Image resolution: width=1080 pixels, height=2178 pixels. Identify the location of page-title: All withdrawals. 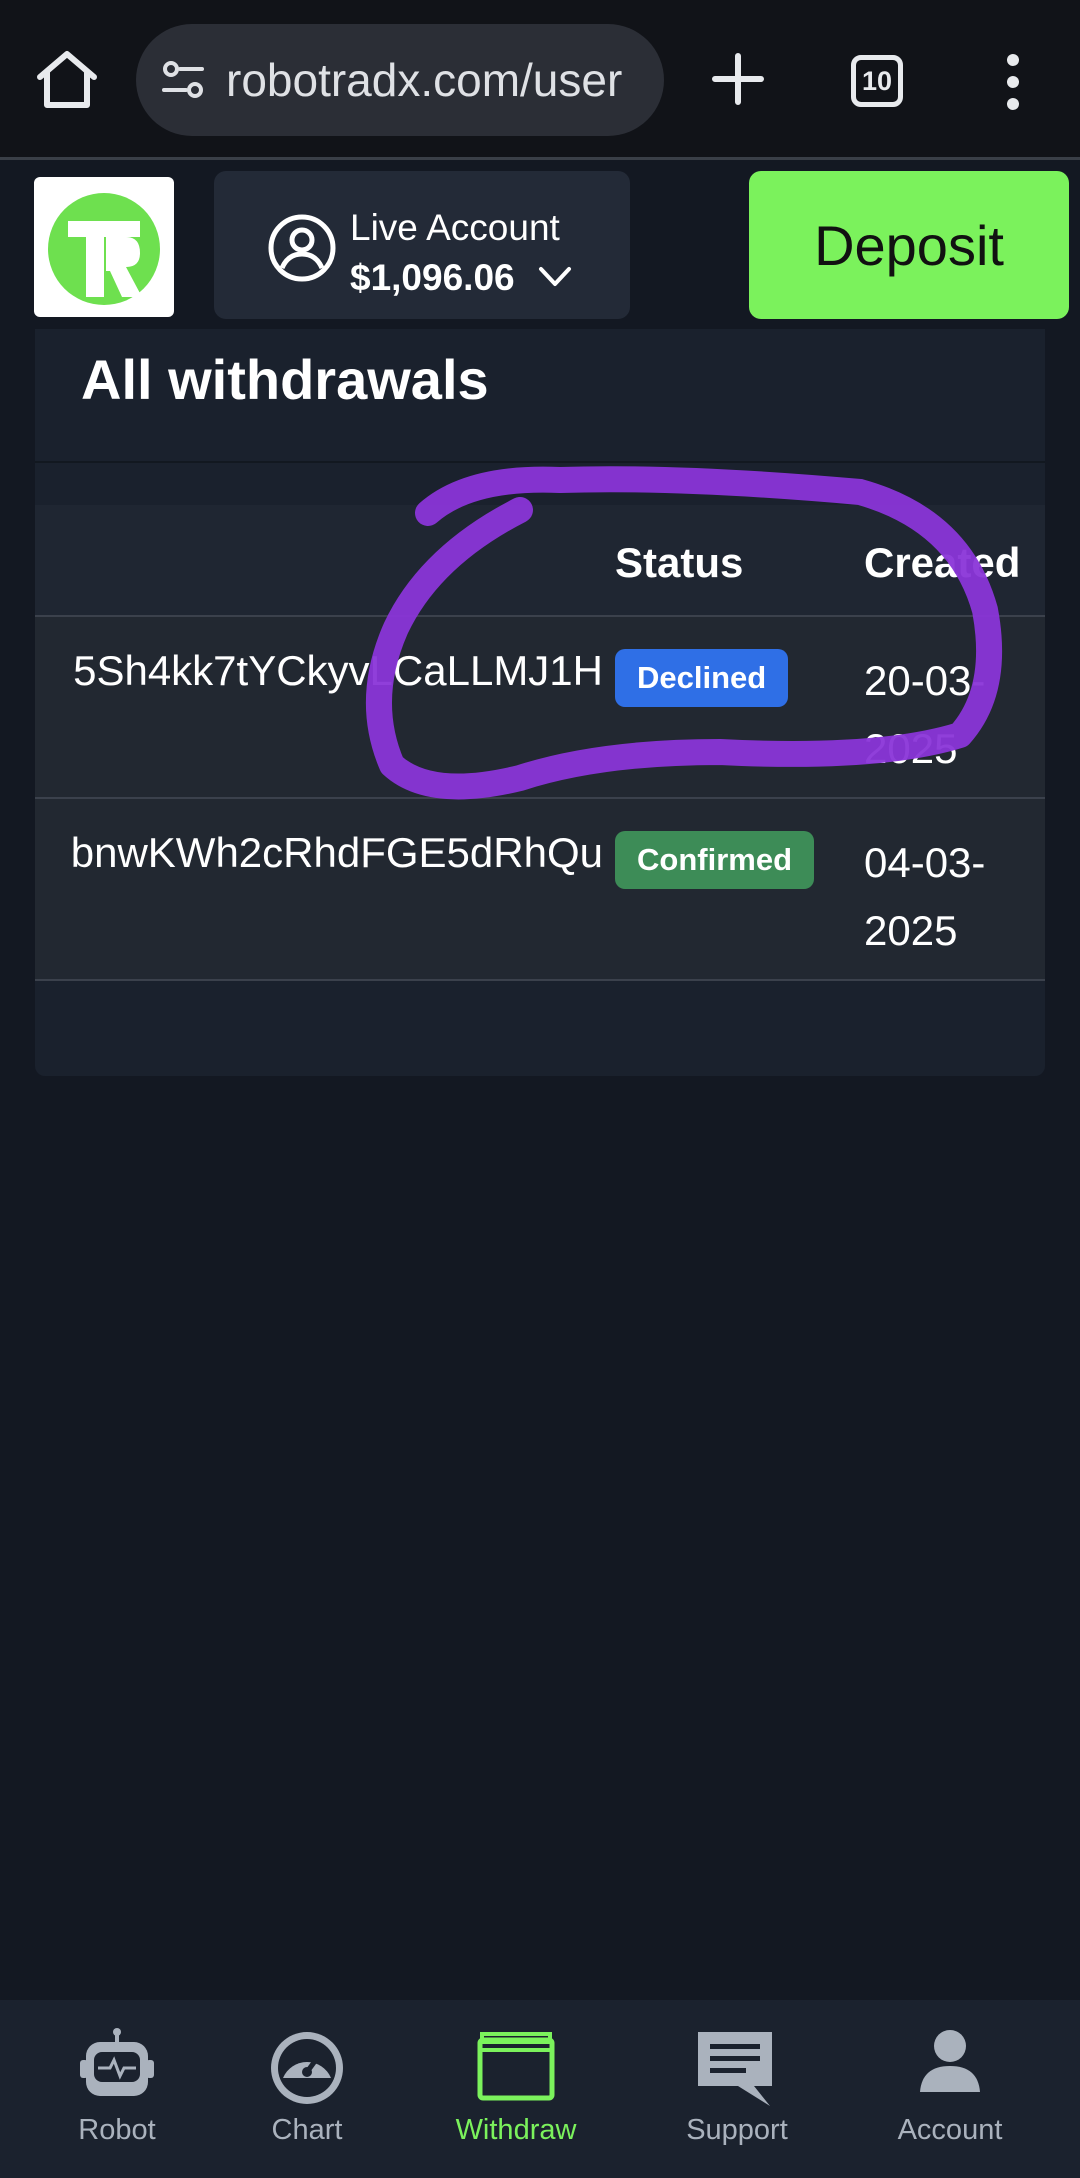
(285, 379).